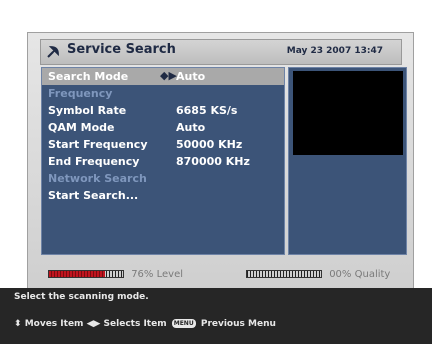 The image size is (432, 344). What do you see at coordinates (93, 324) in the screenshot?
I see `left-right-arrows-icon: ◀▶` at bounding box center [93, 324].